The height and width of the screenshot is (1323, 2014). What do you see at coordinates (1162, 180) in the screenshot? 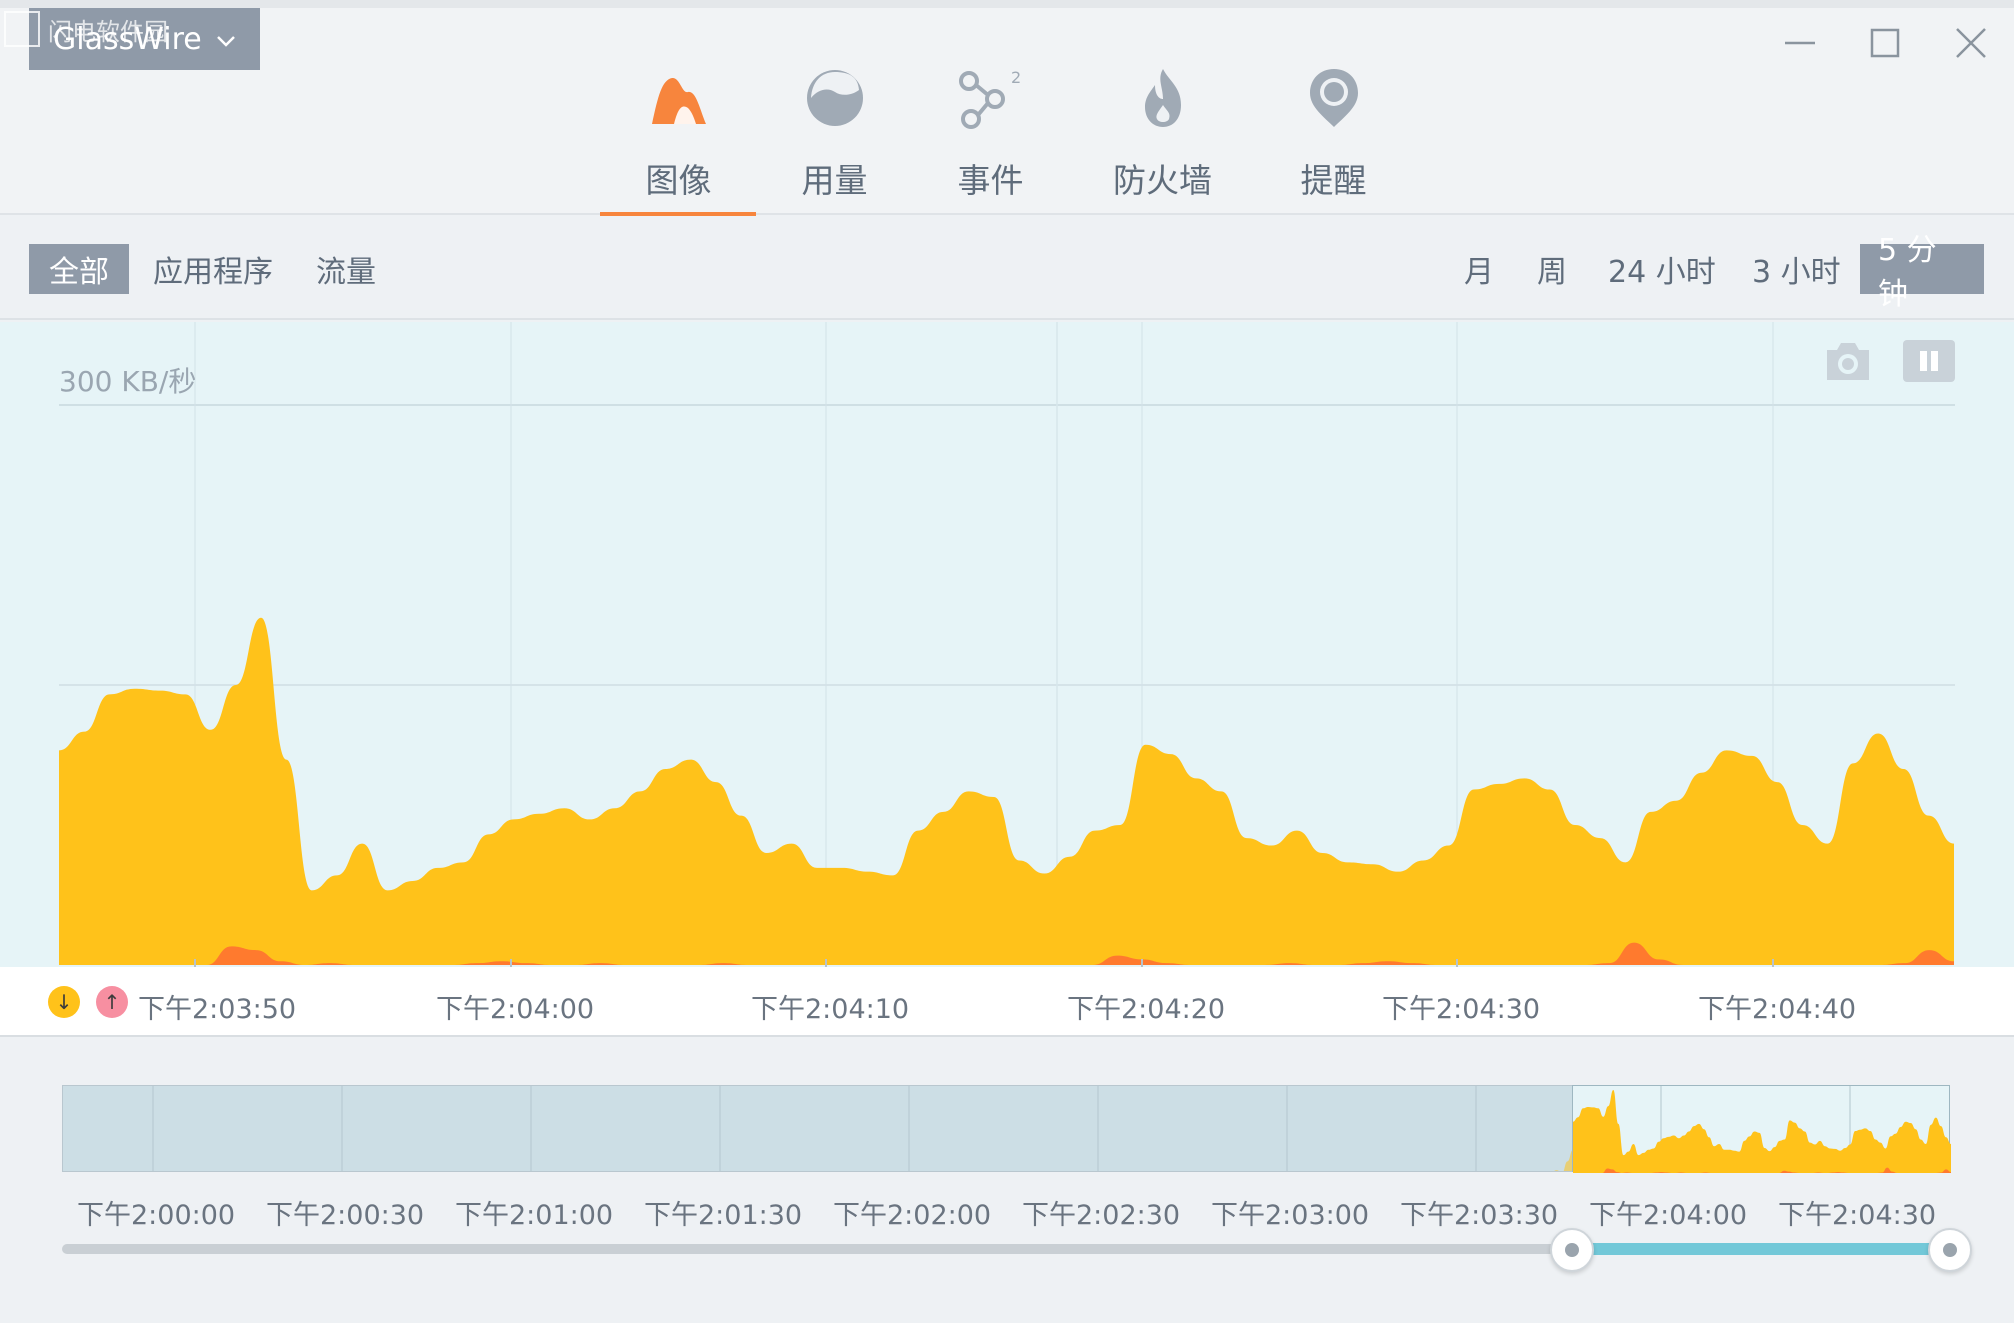
I see `tab-firewall-label: 防火墙` at bounding box center [1162, 180].